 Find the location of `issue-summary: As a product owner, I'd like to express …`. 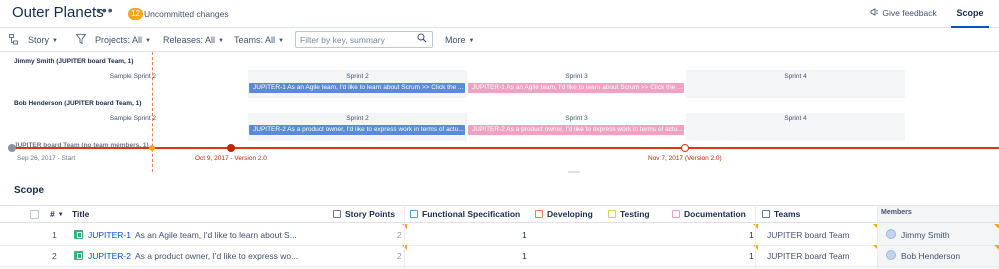

issue-summary: As a product owner, I'd like to express … is located at coordinates (216, 256).